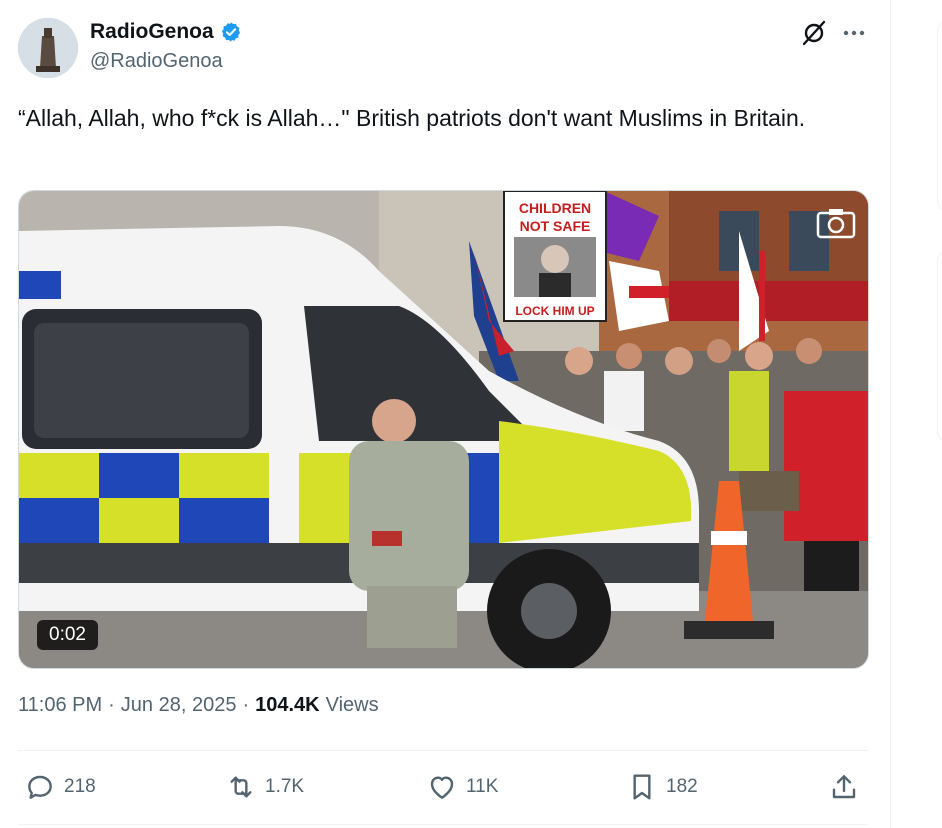  Describe the element at coordinates (554, 311) in the screenshot. I see `sign-text-bottom: LOCK HIM UP` at that location.